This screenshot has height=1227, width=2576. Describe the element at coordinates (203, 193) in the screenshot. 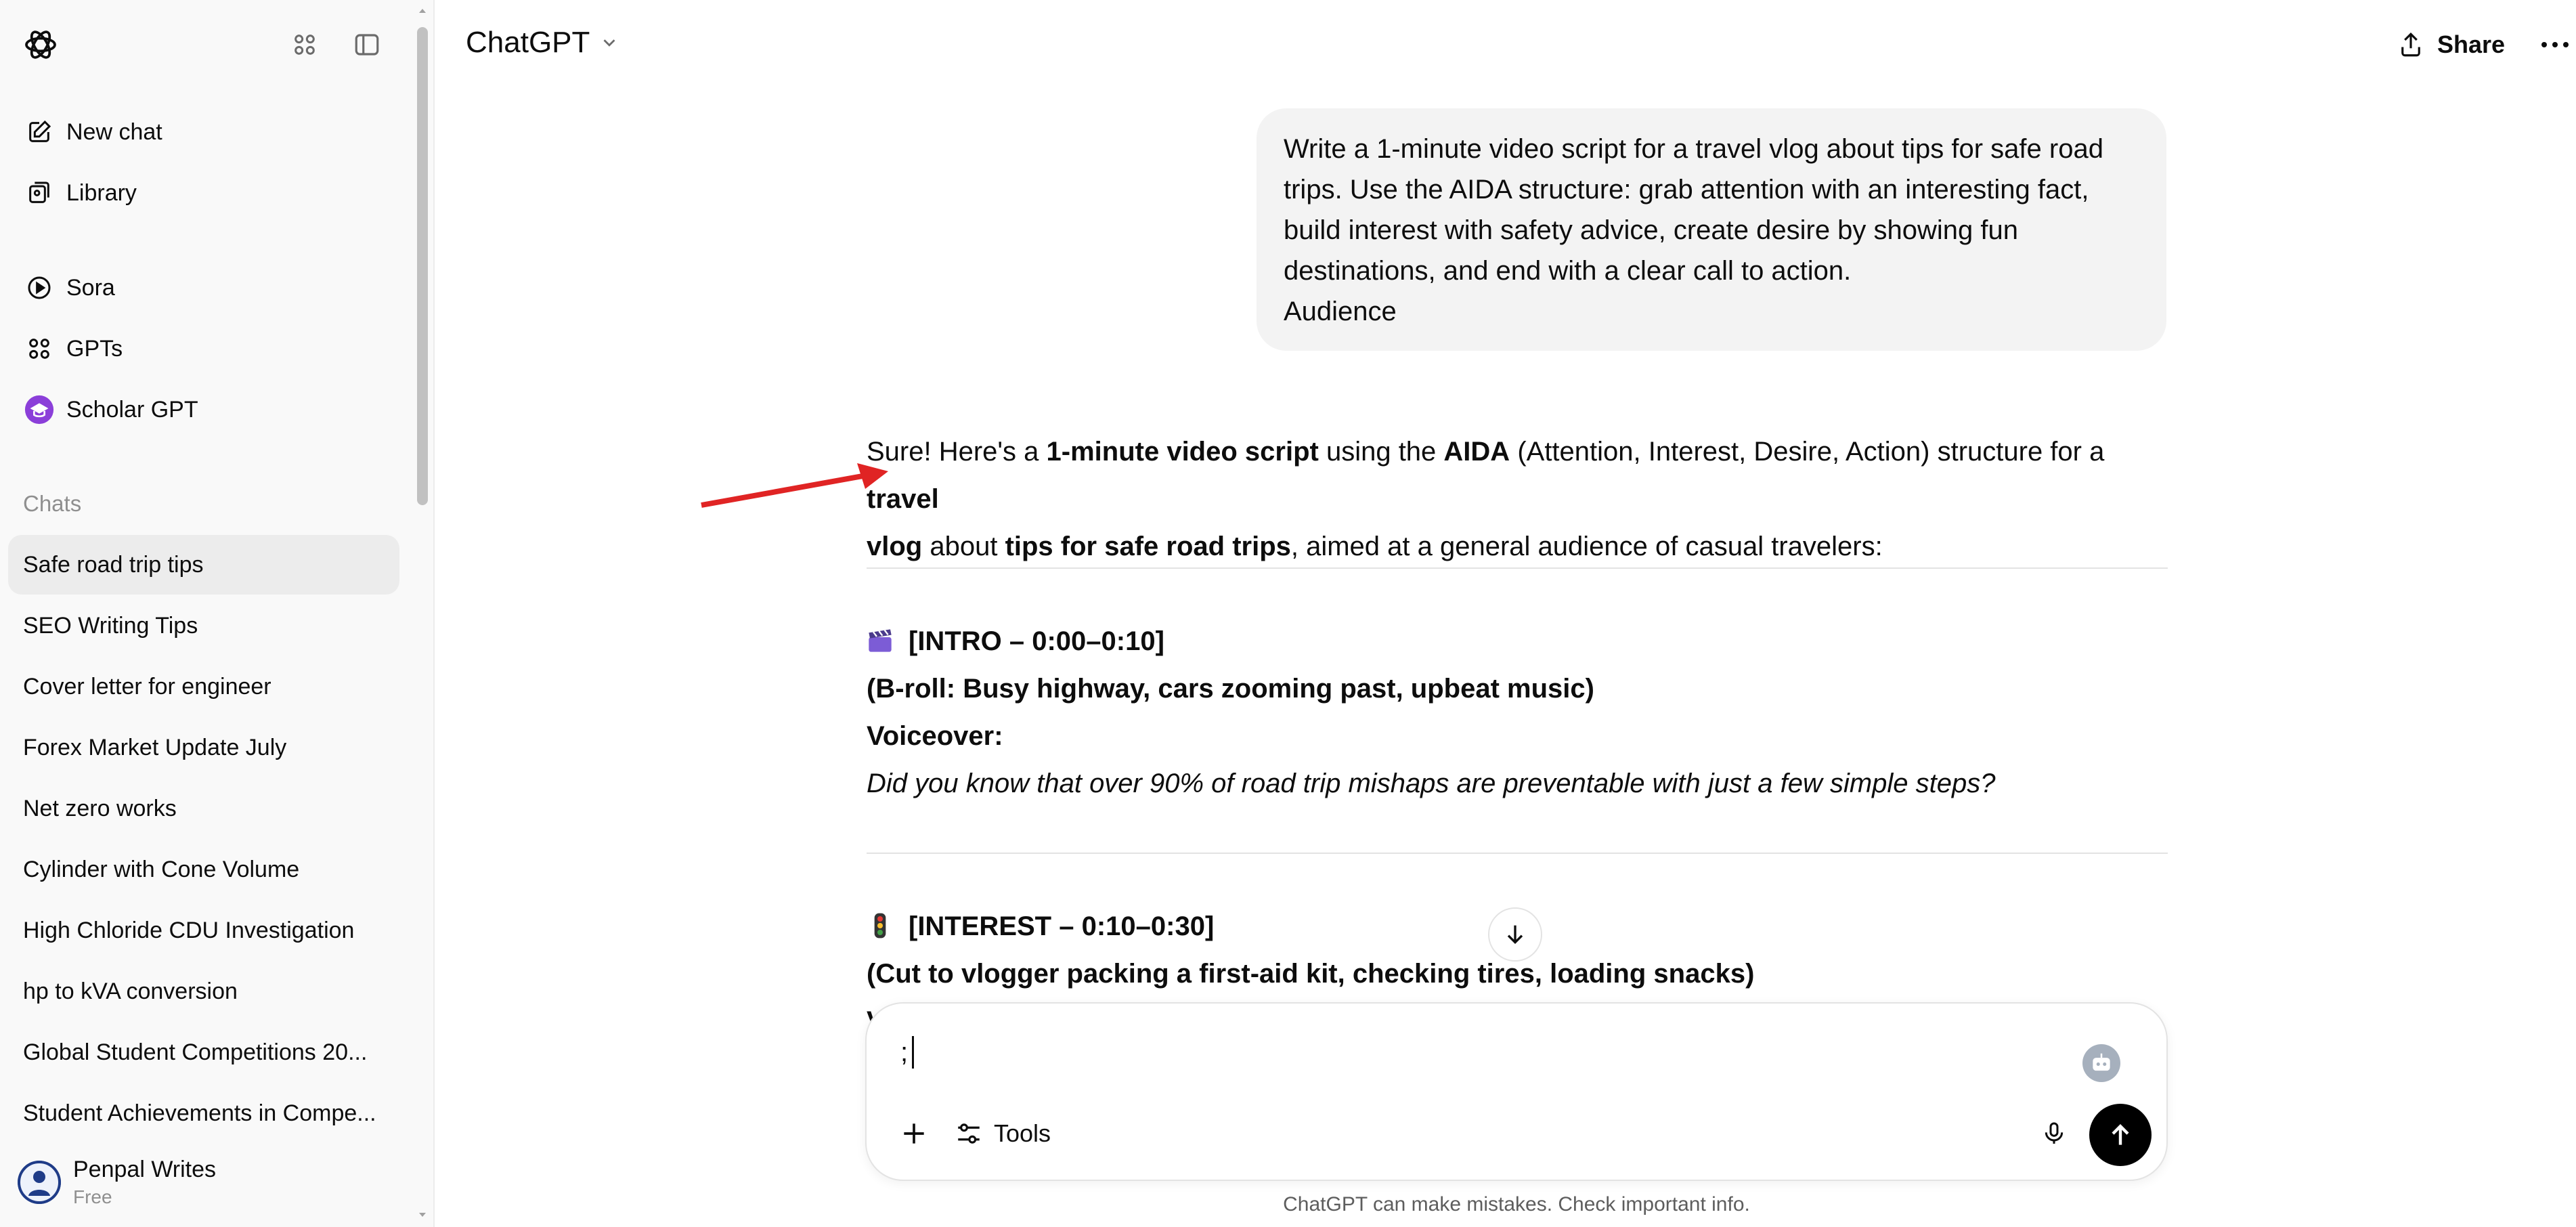

I see `library-button: Library` at that location.